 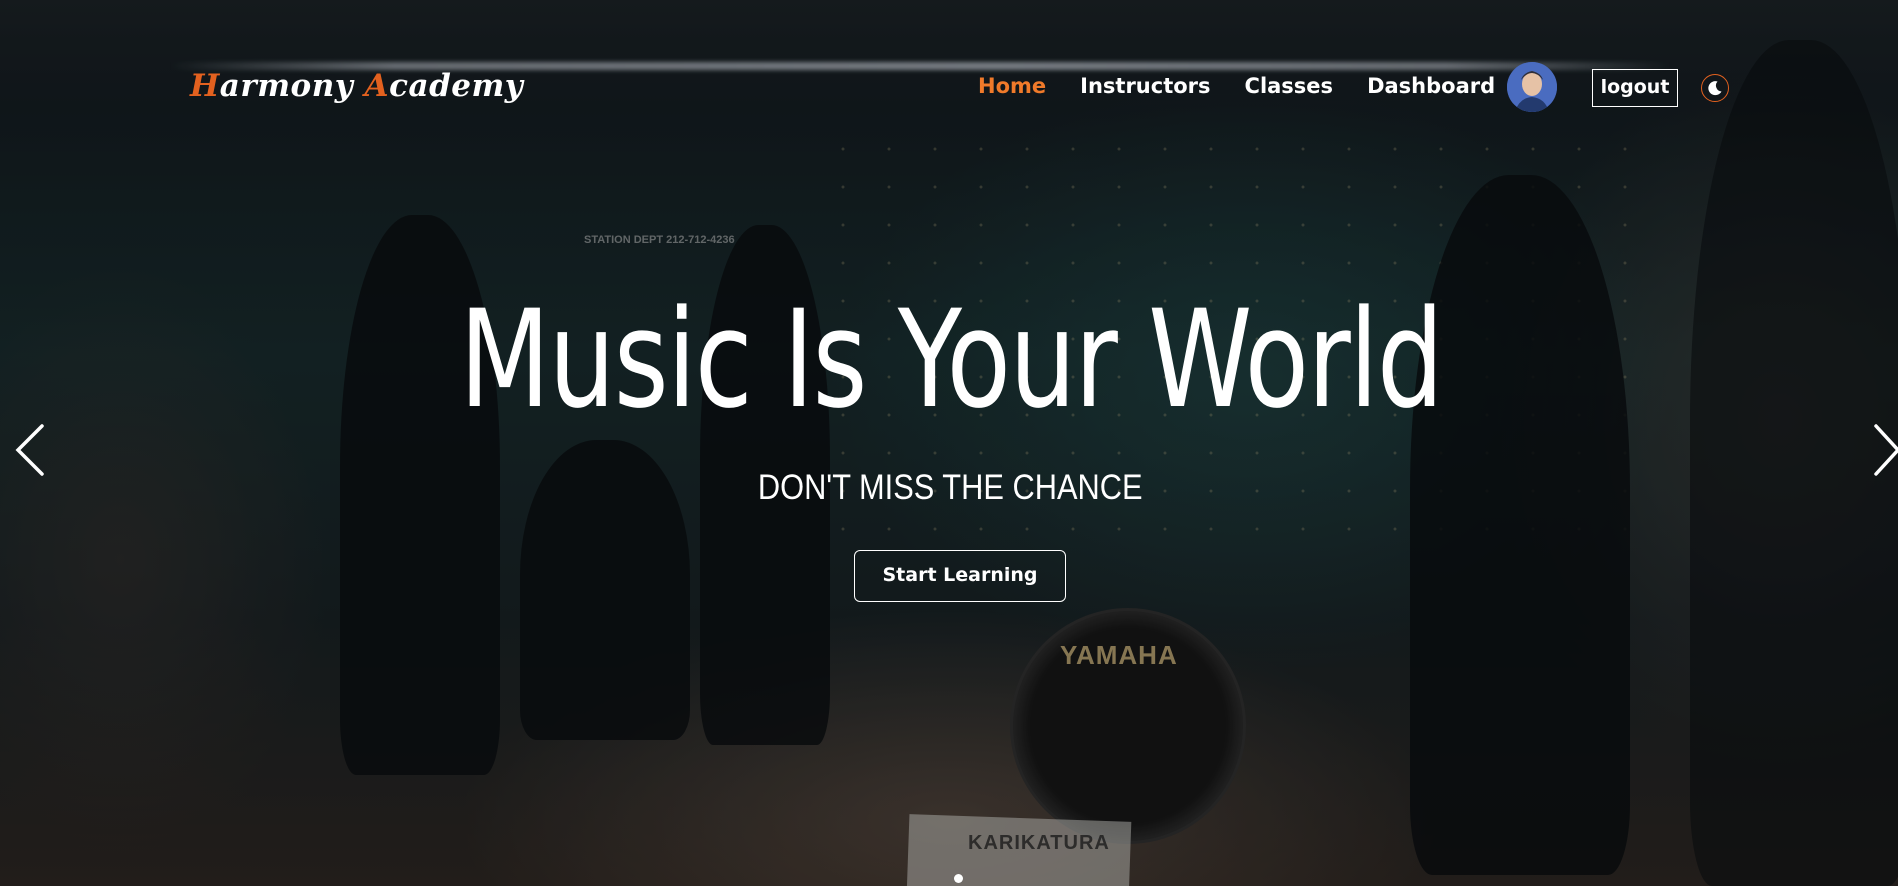 I want to click on nav-home: Home, so click(x=1012, y=86).